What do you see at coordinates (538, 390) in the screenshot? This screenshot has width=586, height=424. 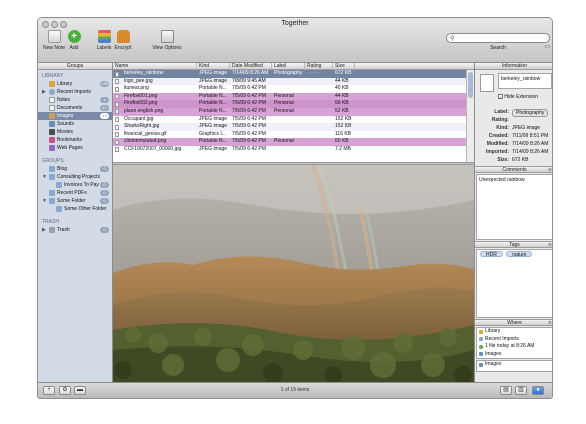 I see `info-panel-button: ●` at bounding box center [538, 390].